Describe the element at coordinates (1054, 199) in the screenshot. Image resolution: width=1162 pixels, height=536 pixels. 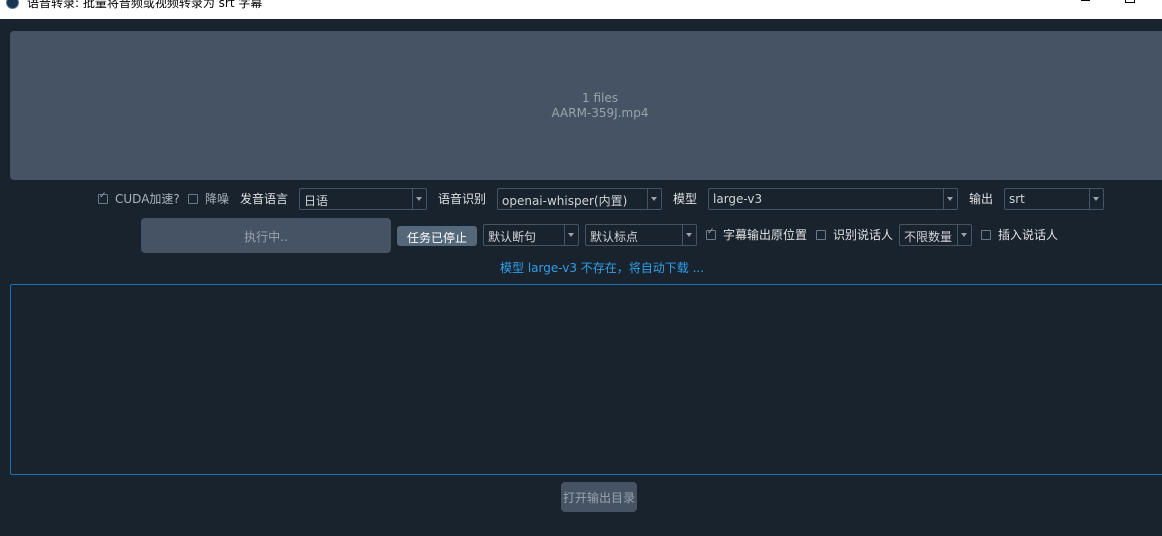
I see `output-select: srt` at that location.